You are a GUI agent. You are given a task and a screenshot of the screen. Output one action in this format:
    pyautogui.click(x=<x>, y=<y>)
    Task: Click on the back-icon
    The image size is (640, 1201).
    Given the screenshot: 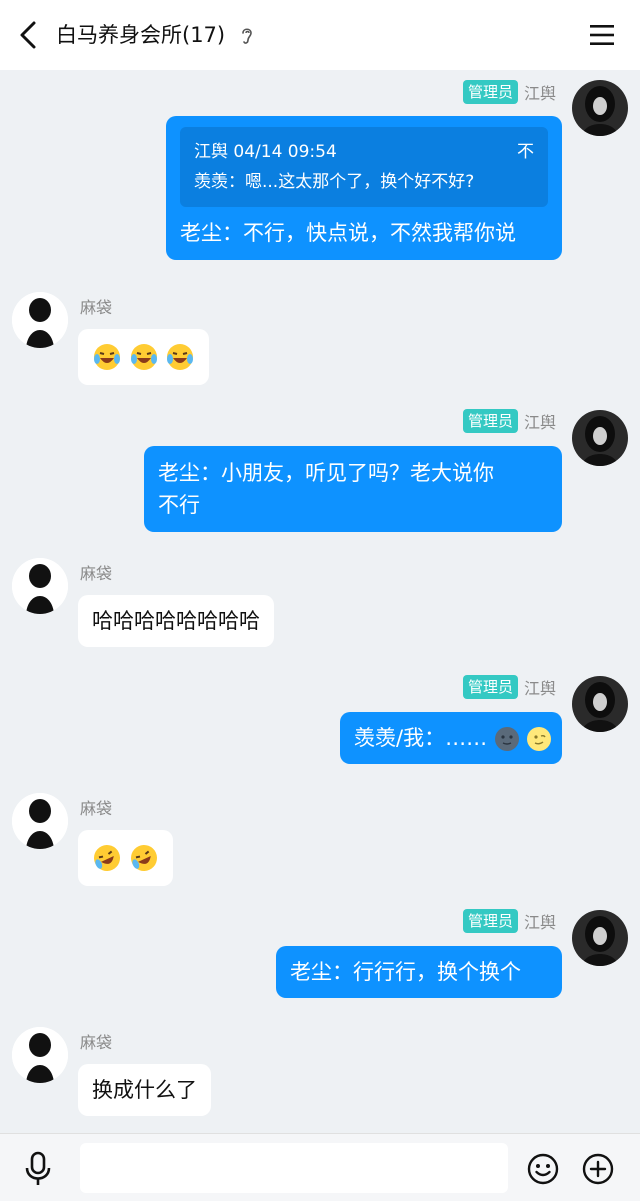 What is the action you would take?
    pyautogui.click(x=28, y=35)
    